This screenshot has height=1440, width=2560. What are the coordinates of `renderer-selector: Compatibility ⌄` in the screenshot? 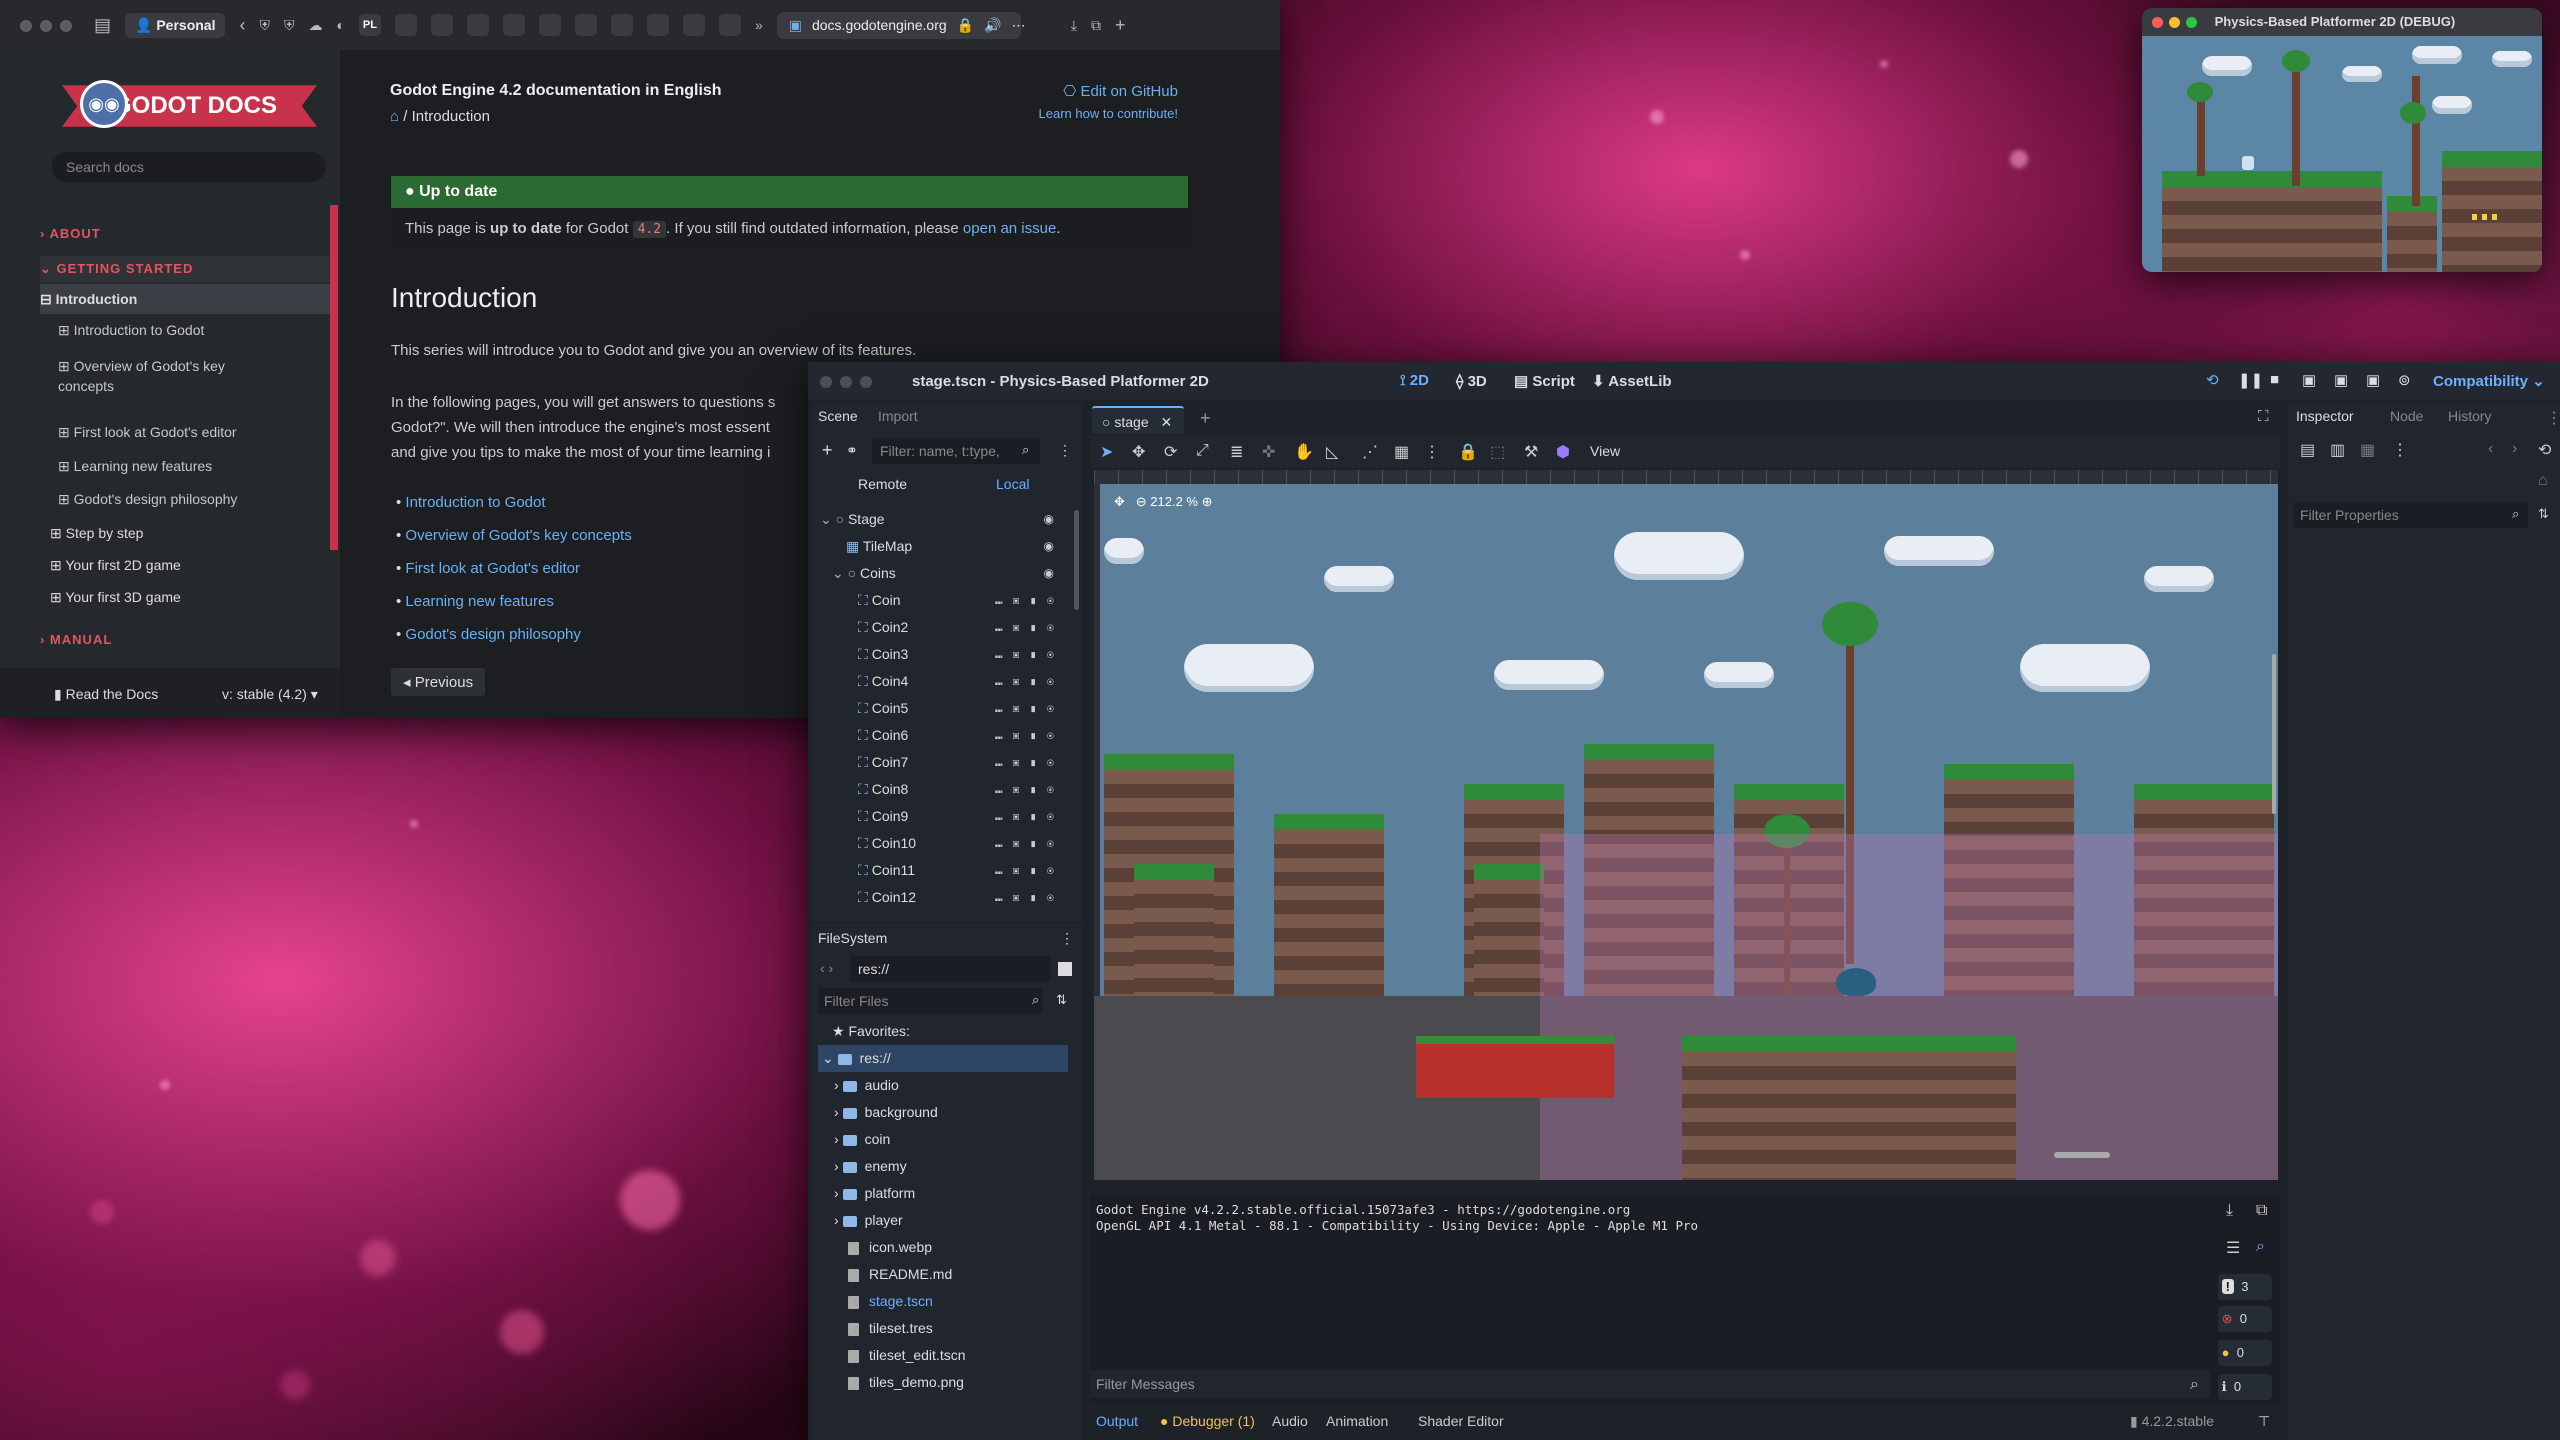 It's located at (2489, 381).